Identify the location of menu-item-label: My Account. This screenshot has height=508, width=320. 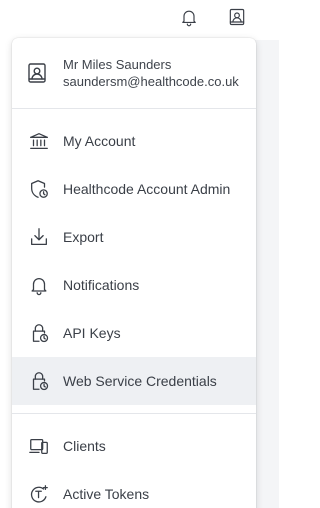
(99, 141).